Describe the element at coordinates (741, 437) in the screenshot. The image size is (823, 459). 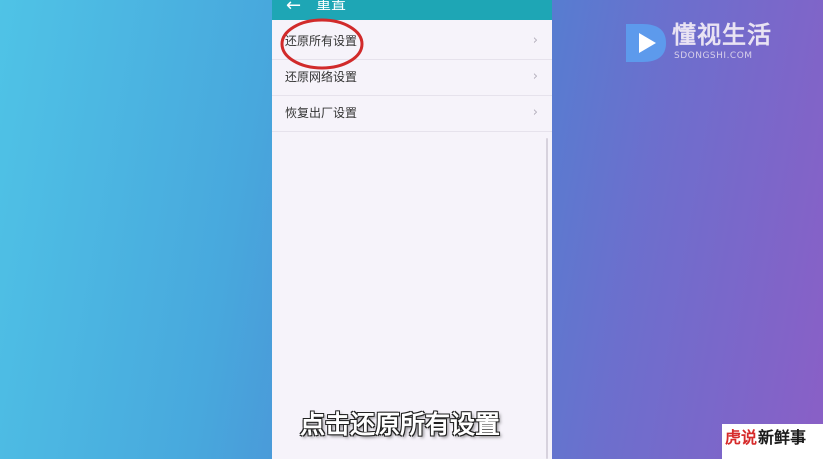
I see `watermark-red-text: 虎说` at that location.